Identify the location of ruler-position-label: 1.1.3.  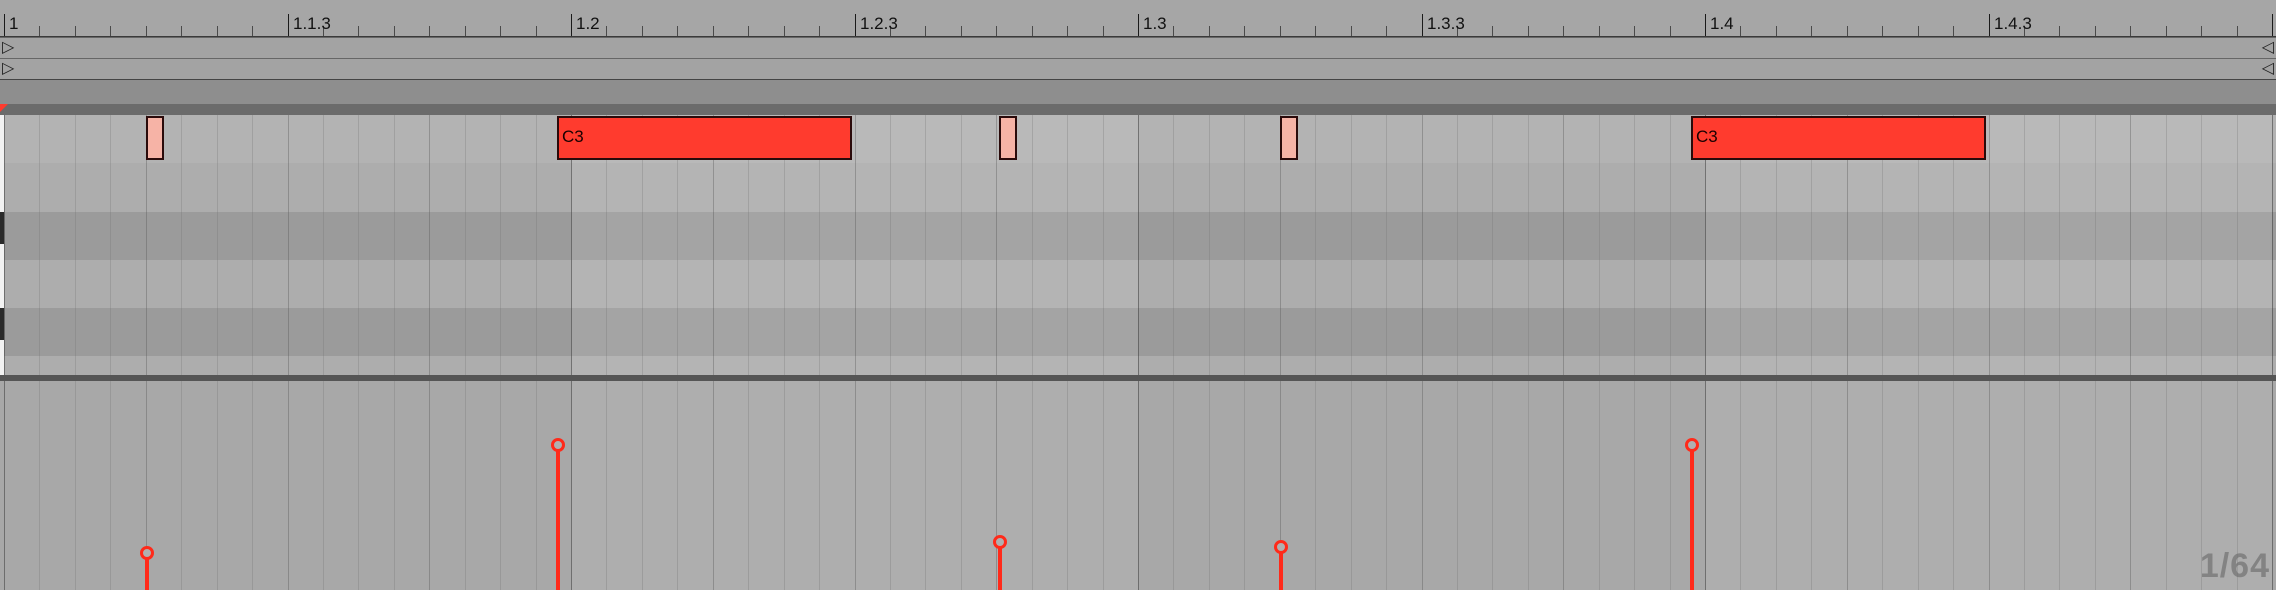
(312, 23).